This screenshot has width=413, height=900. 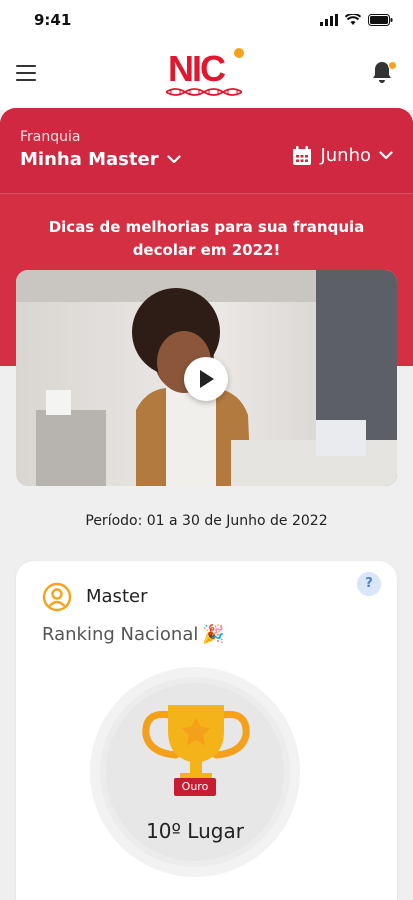 What do you see at coordinates (204, 92) in the screenshot?
I see `dna-icon` at bounding box center [204, 92].